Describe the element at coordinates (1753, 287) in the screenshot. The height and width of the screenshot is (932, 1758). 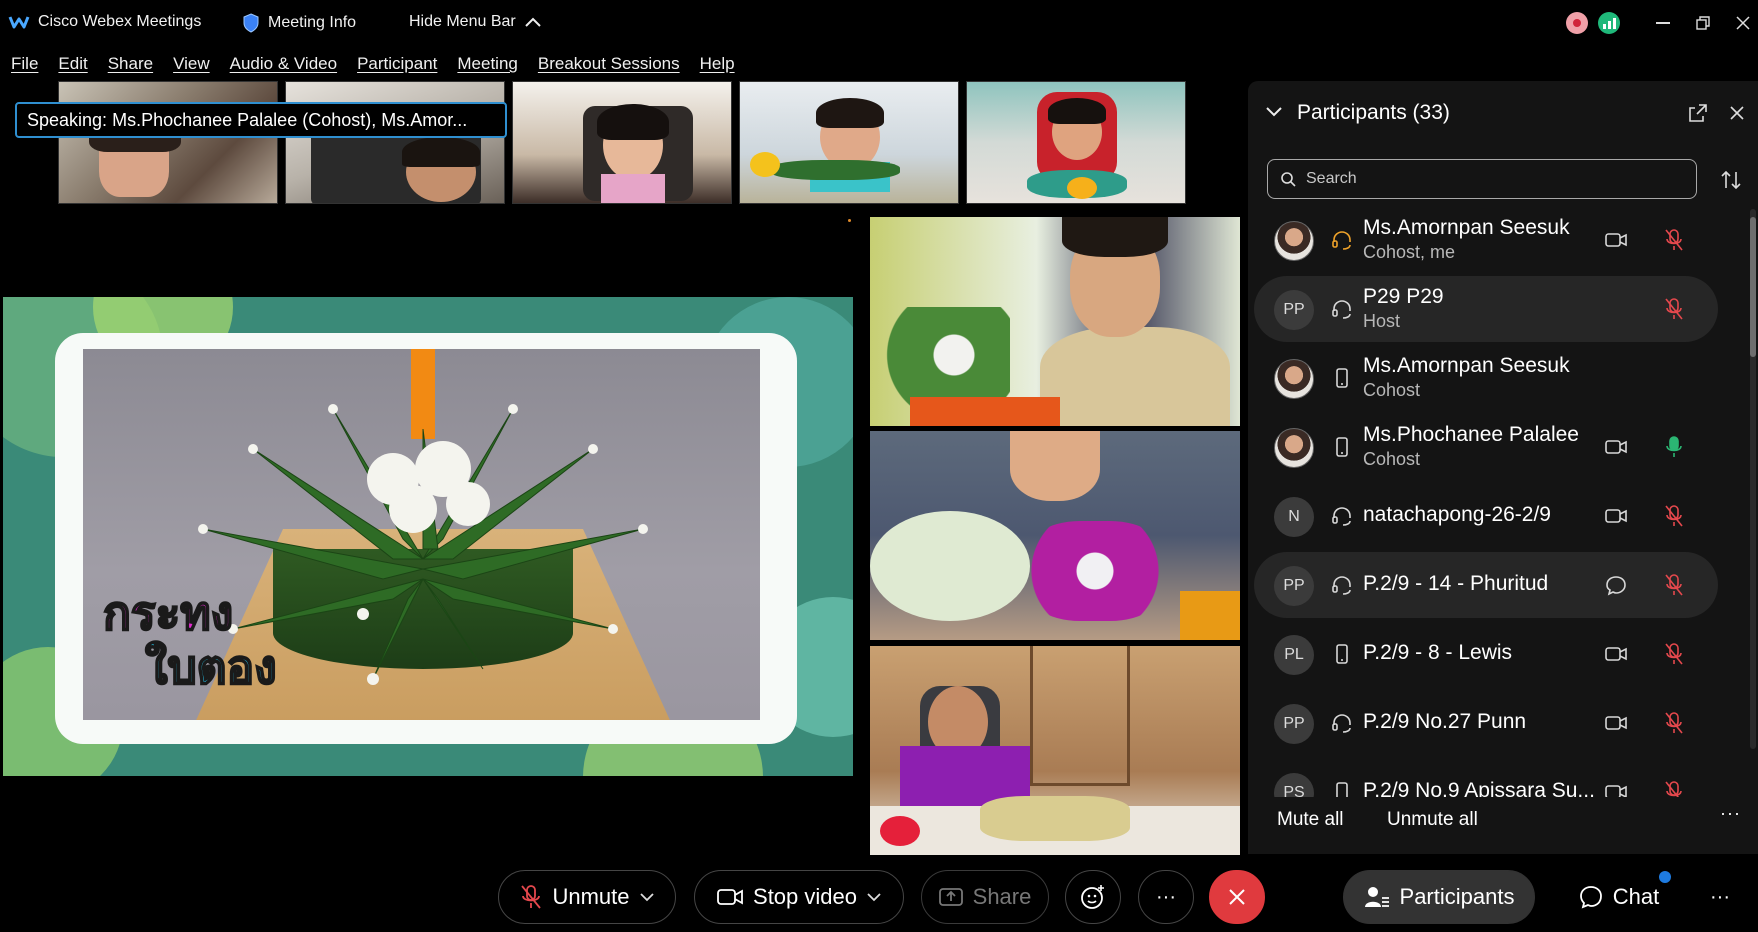
I see `scrollbar-thumb` at that location.